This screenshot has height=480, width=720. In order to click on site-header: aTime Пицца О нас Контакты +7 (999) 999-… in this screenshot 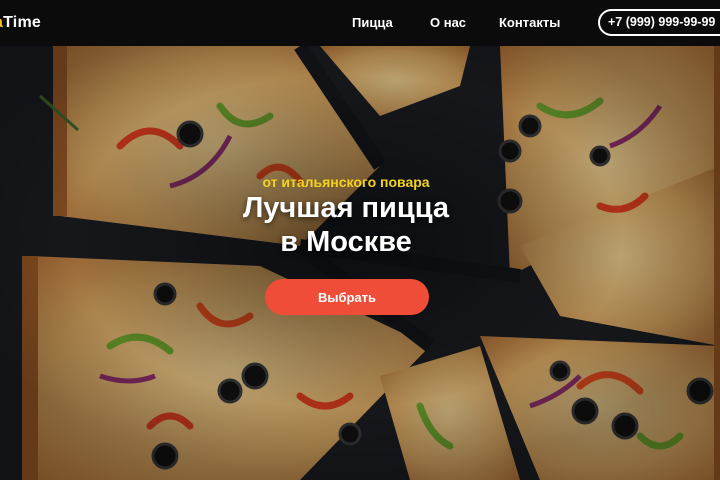, I will do `click(360, 23)`.